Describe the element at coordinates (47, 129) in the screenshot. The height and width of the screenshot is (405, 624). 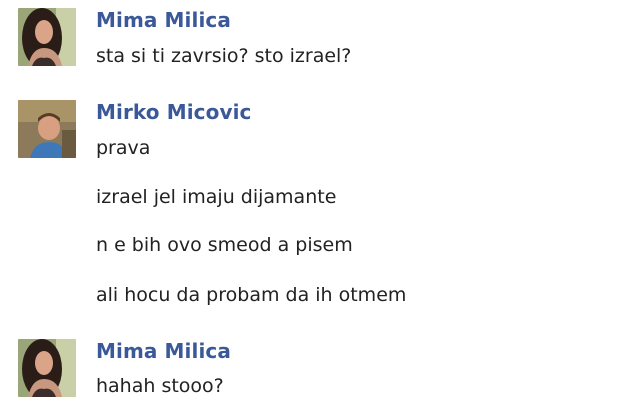
I see `profile-photo-boy-icon` at that location.